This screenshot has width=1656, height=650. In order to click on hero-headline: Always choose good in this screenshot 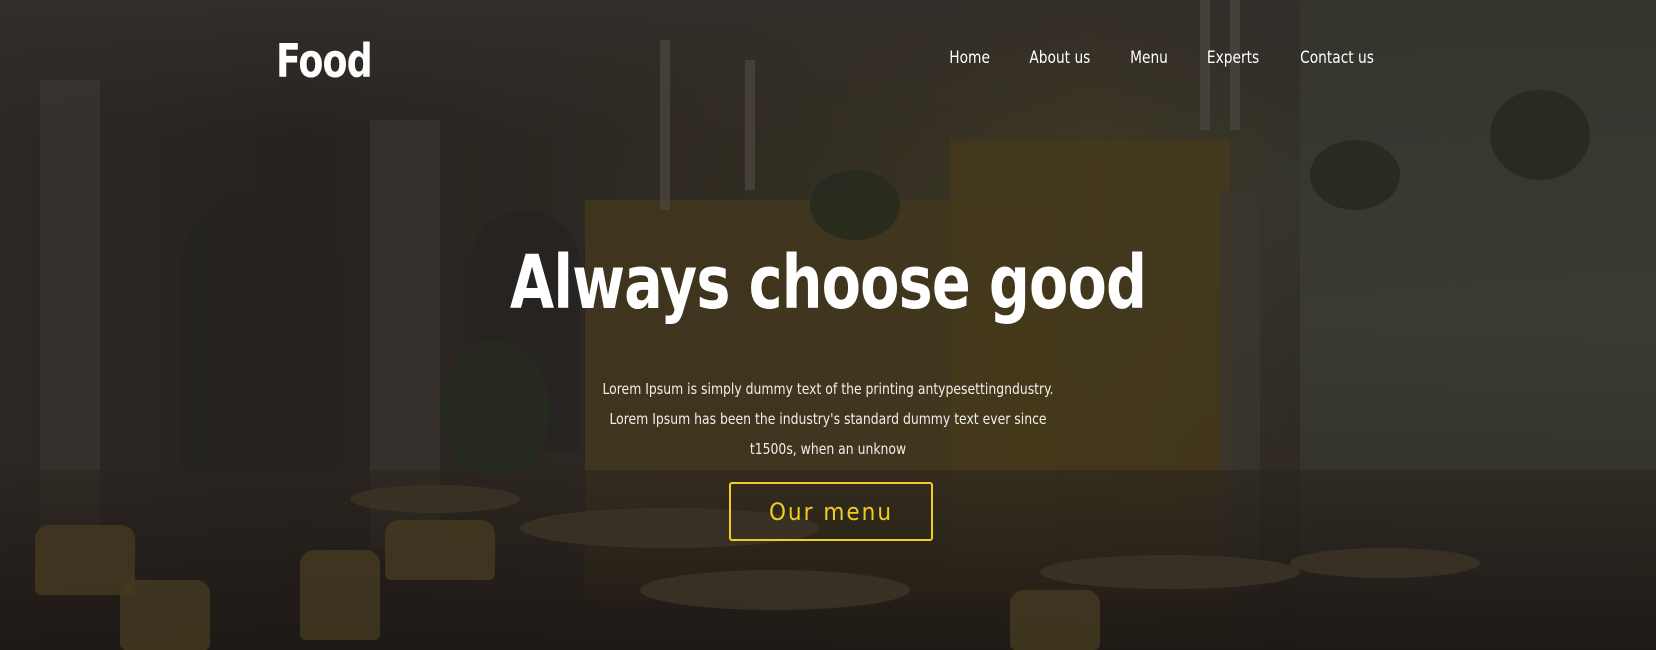, I will do `click(828, 283)`.